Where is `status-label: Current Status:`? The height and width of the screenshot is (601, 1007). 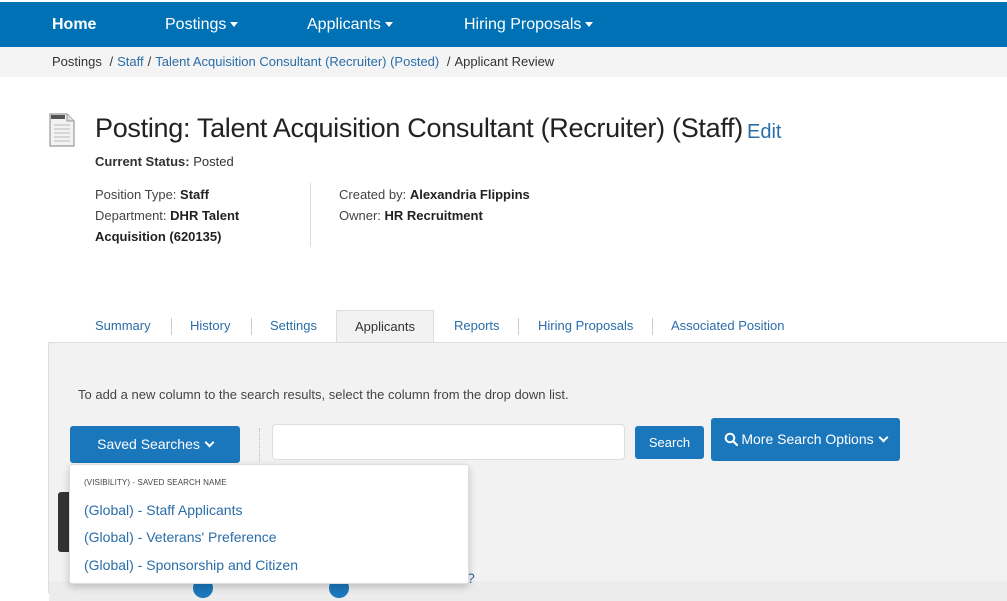 status-label: Current Status: is located at coordinates (142, 161).